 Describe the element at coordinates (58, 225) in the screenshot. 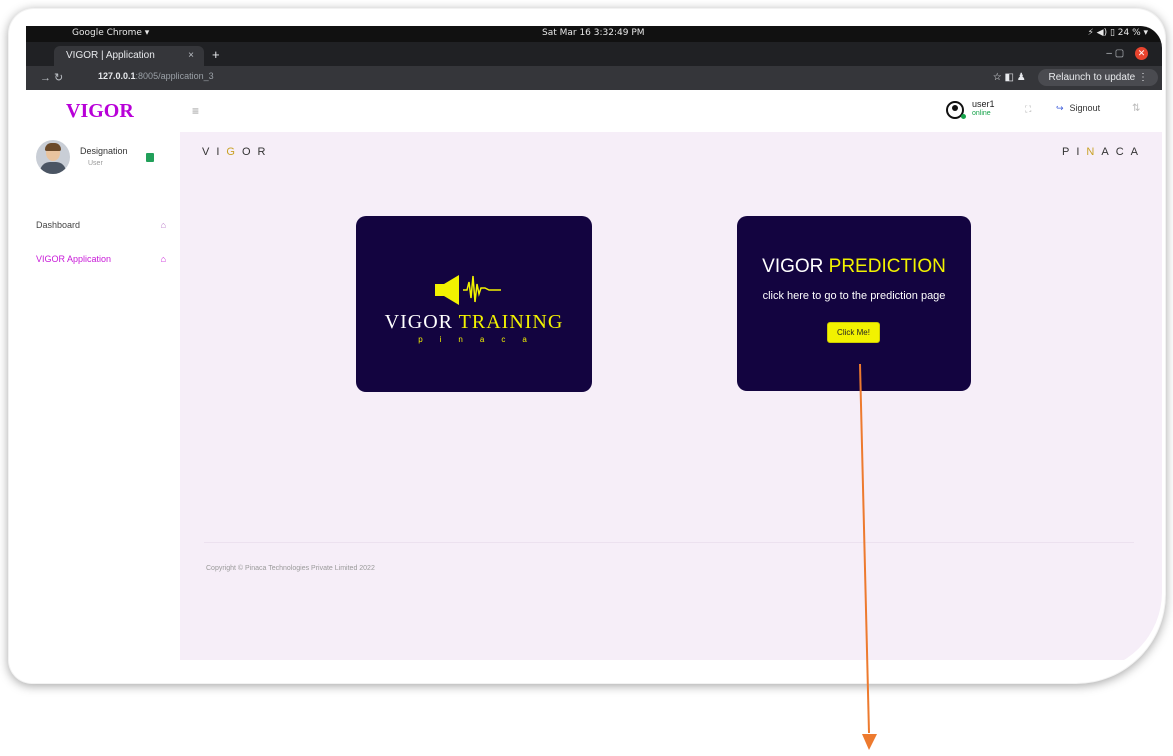

I see `sidebar-item-label: Dashboard` at that location.